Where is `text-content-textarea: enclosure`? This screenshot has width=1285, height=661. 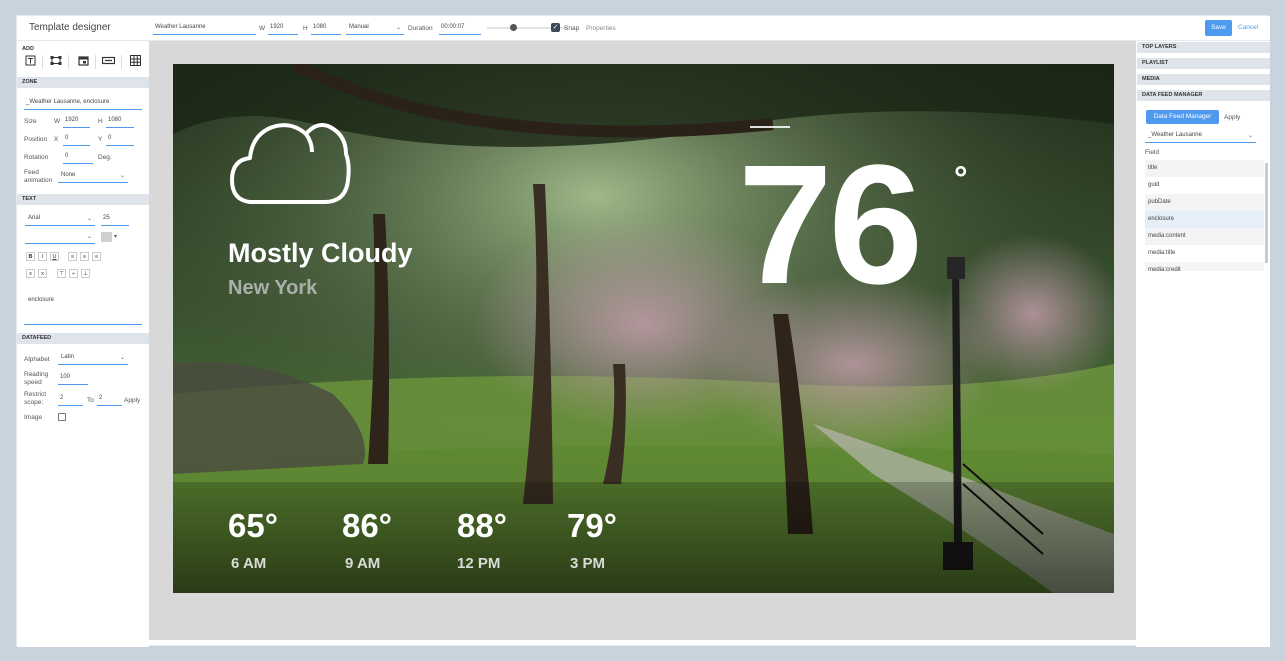
text-content-textarea: enclosure is located at coordinates (83, 309).